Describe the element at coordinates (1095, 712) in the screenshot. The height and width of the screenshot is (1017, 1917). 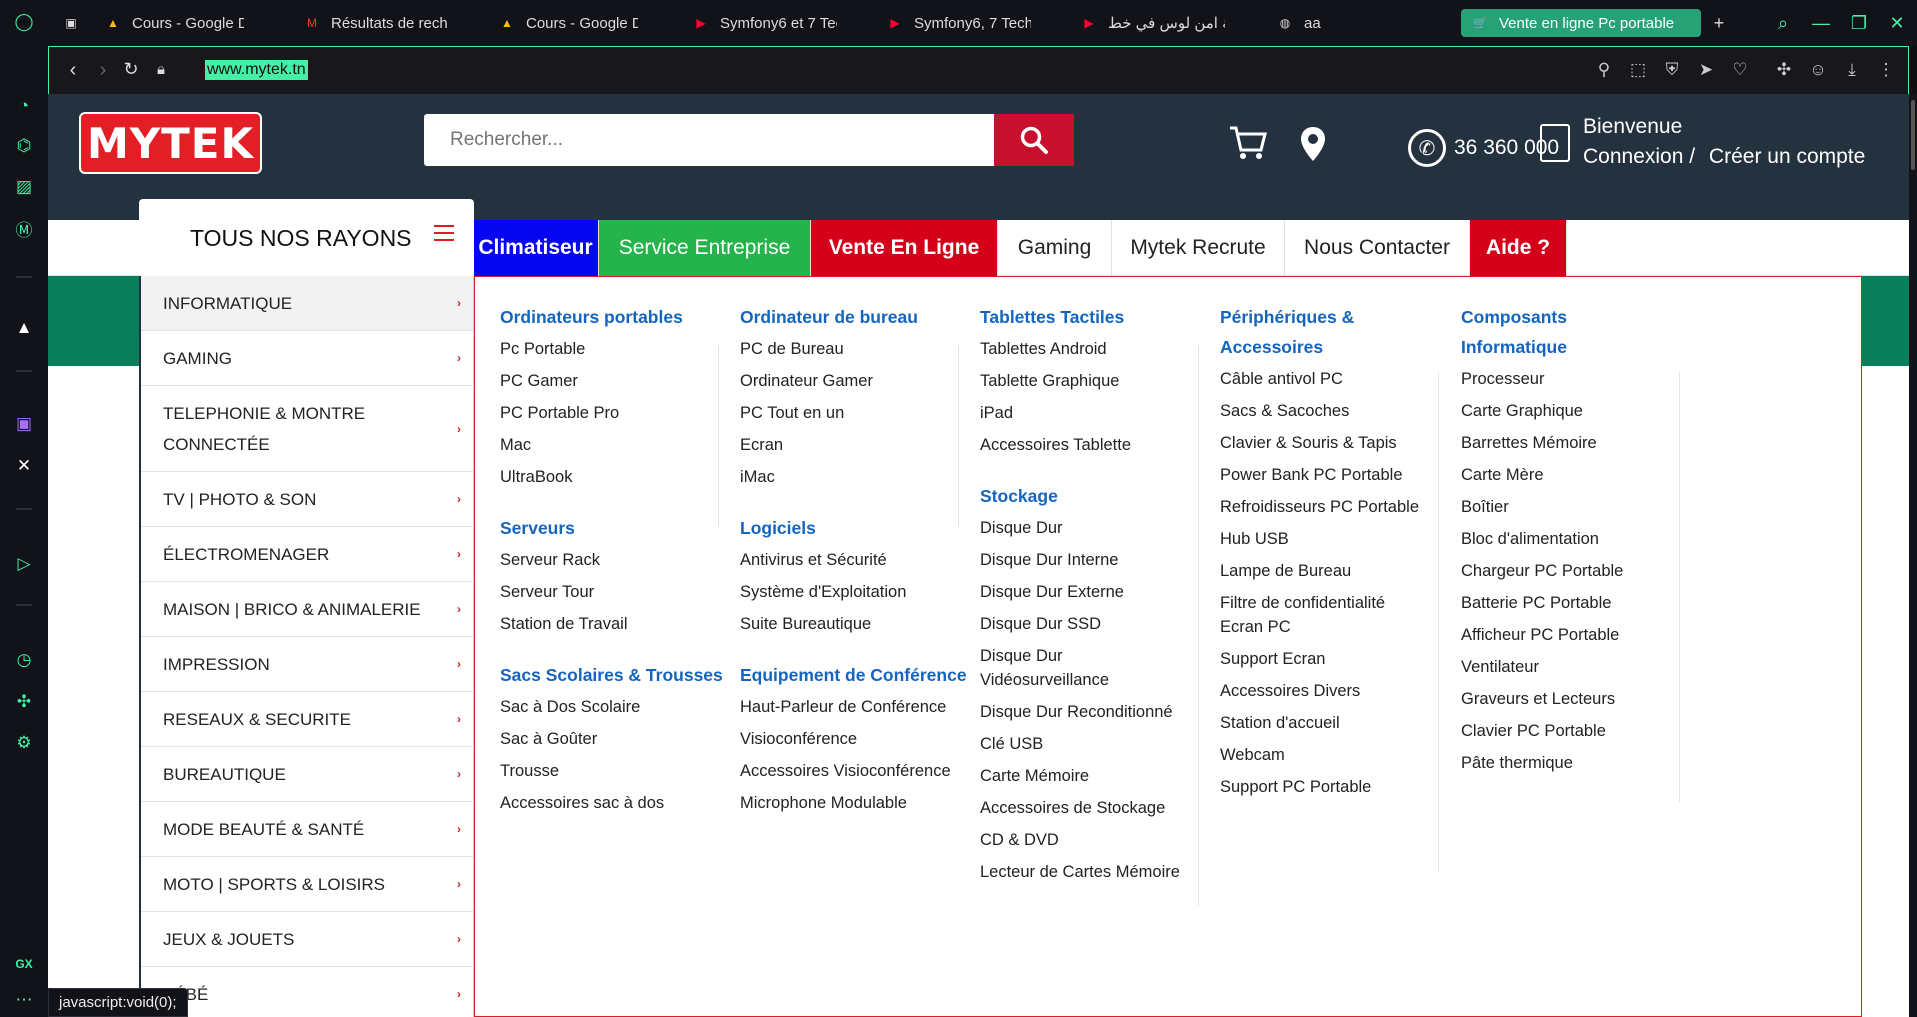
I see `subcategory-link: Disque Dur Reconditionné` at that location.